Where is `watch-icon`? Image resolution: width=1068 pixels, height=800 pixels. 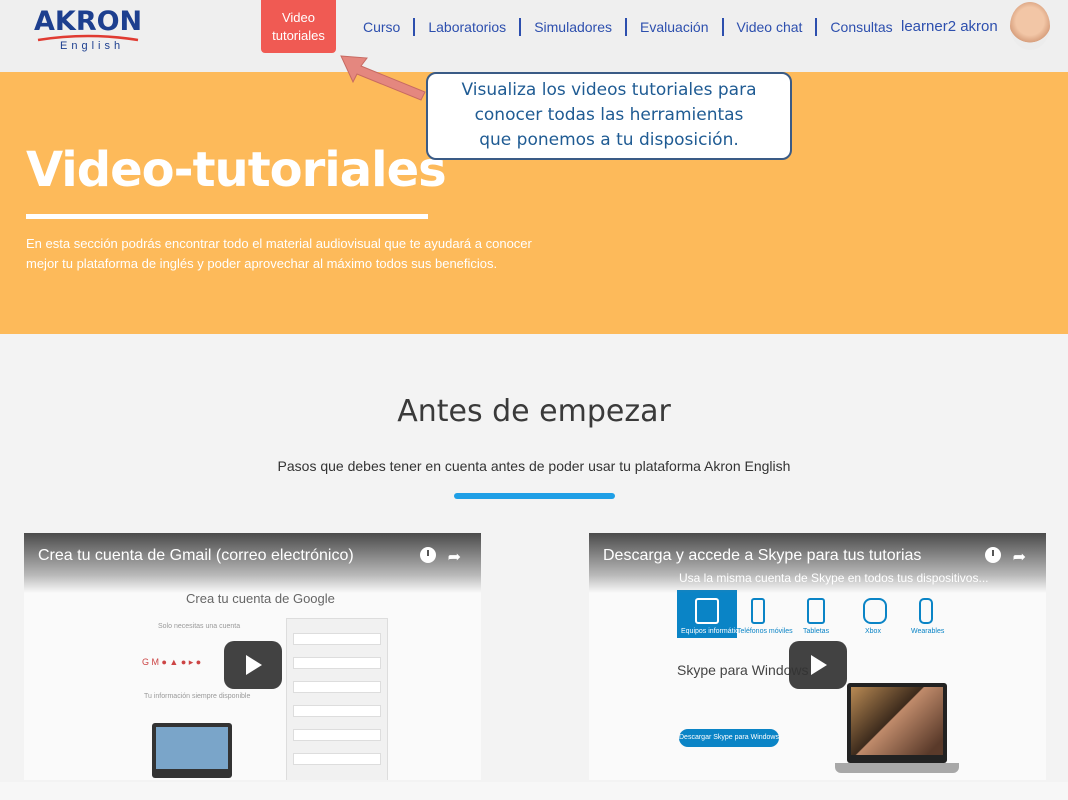
watch-icon is located at coordinates (926, 611).